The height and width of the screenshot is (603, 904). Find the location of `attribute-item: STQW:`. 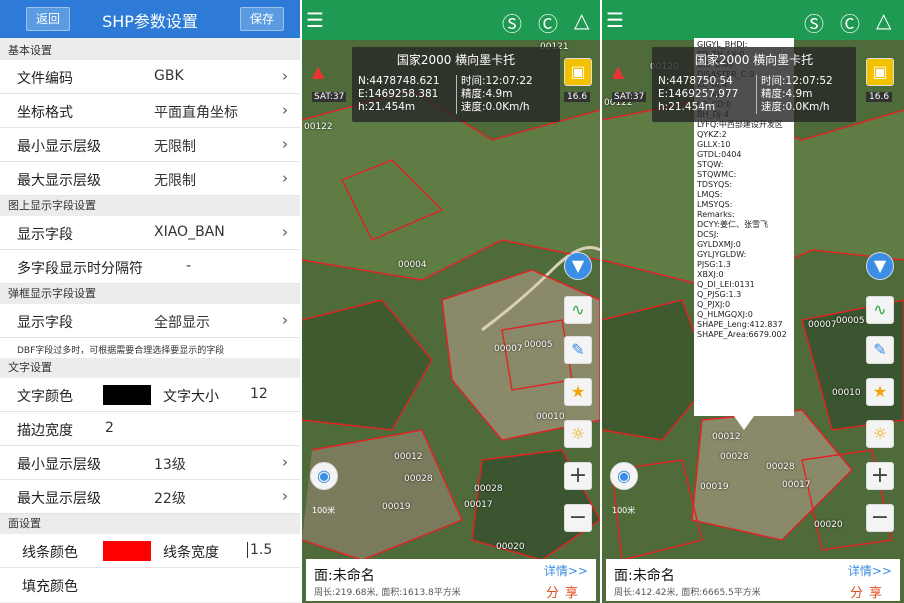

attribute-item: STQW: is located at coordinates (710, 164).